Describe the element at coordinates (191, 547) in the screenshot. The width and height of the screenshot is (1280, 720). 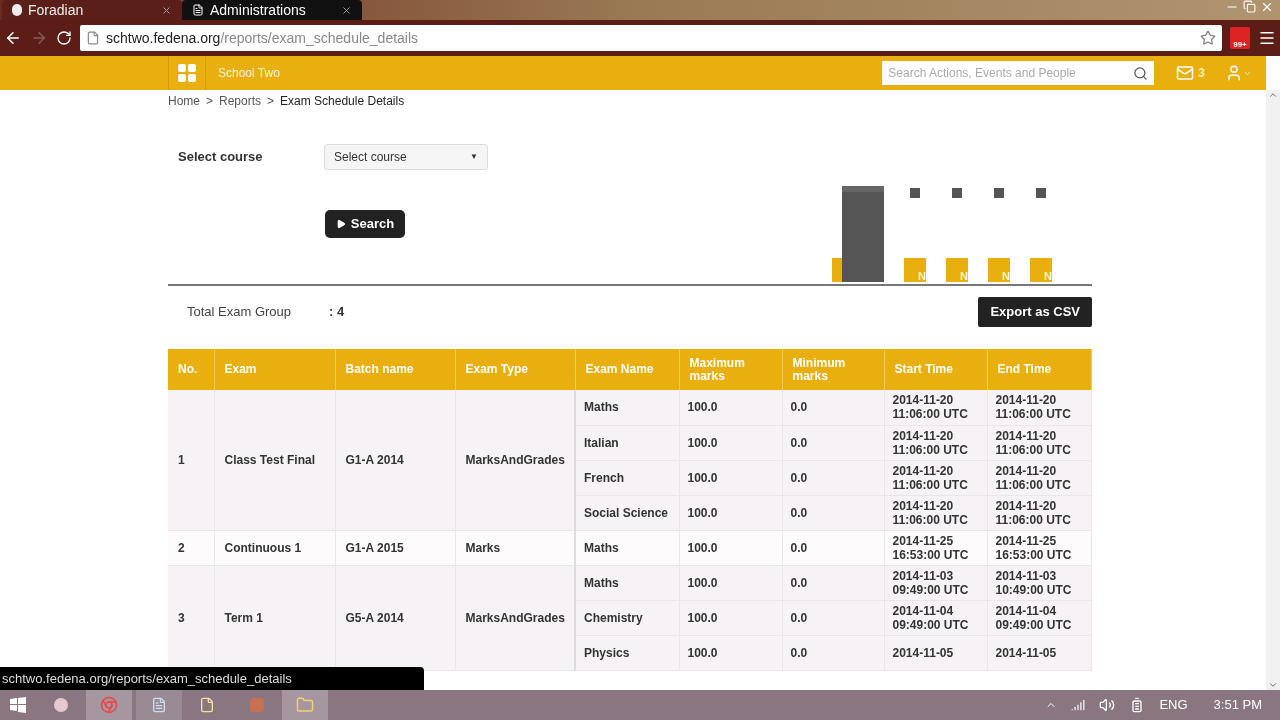
I see `table-cell: 2` at that location.